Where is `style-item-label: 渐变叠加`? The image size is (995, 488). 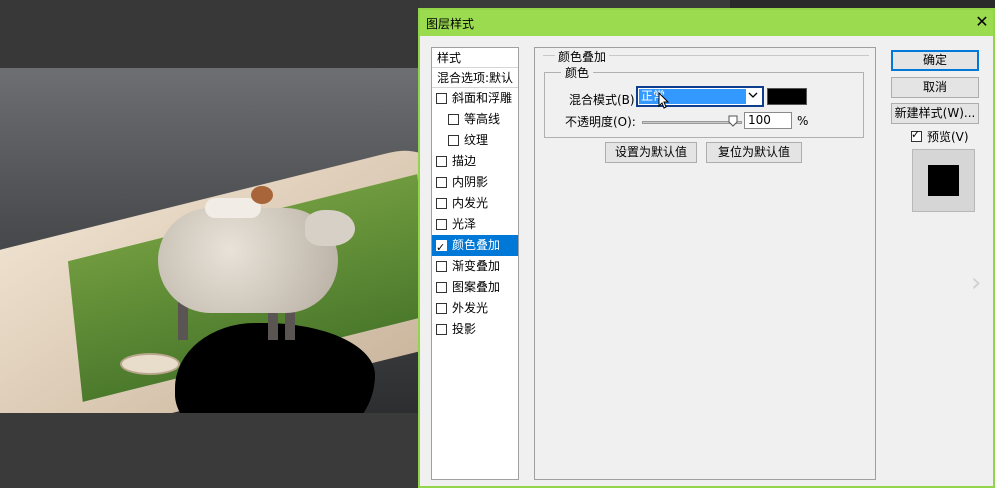 style-item-label: 渐变叠加 is located at coordinates (476, 266).